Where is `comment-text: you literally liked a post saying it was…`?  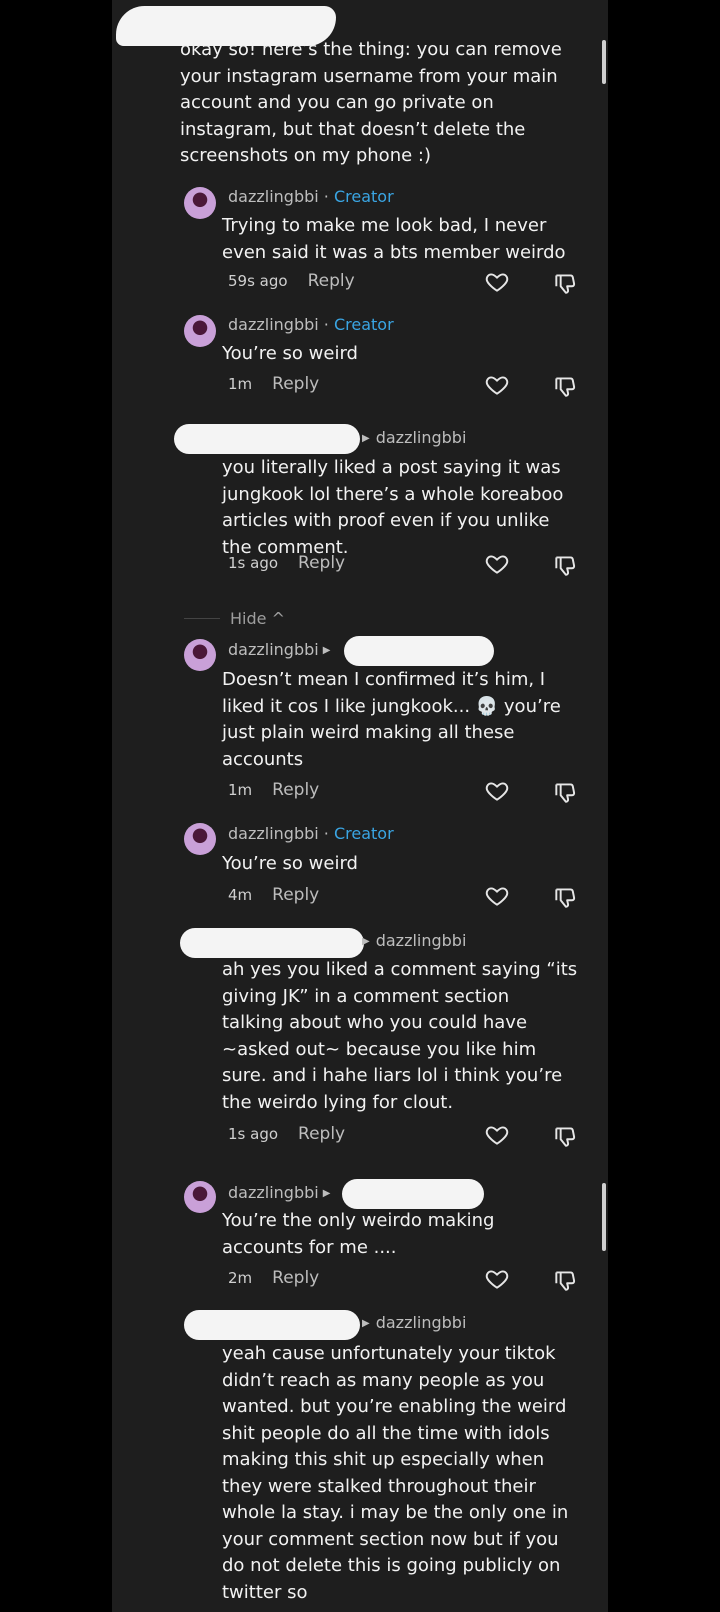 comment-text: you literally liked a post saying it was… is located at coordinates (393, 507).